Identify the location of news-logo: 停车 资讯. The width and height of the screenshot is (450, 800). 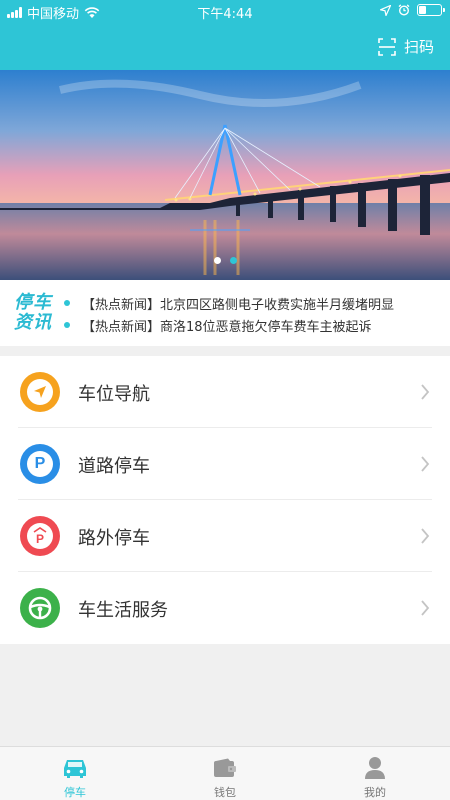
(33, 312).